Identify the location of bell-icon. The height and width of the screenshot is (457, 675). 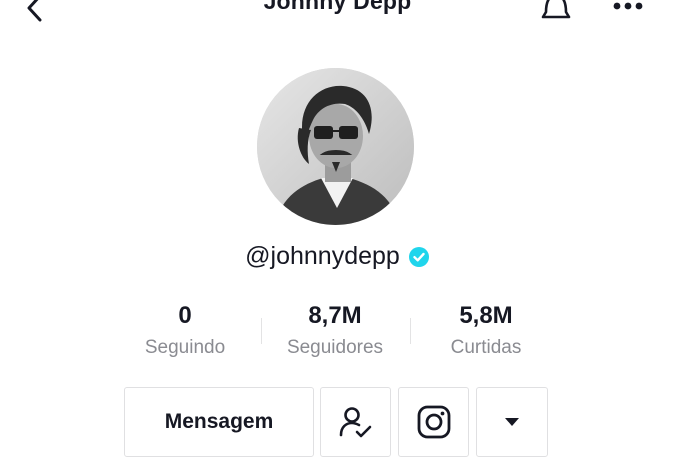
(556, 9).